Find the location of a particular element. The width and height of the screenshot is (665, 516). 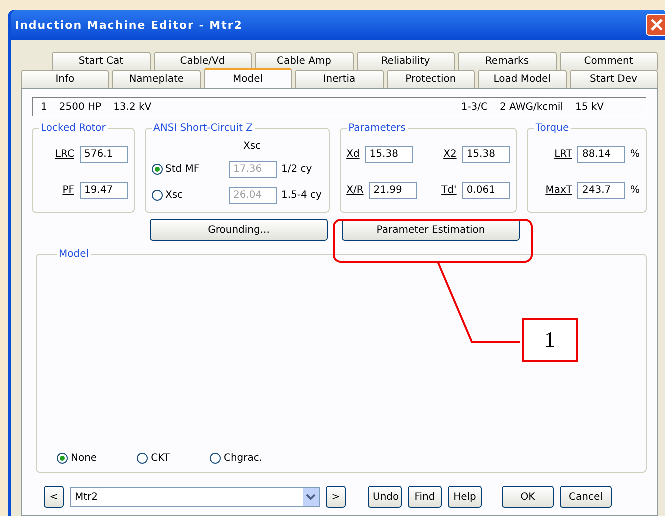

field-label: LRC is located at coordinates (64, 154).